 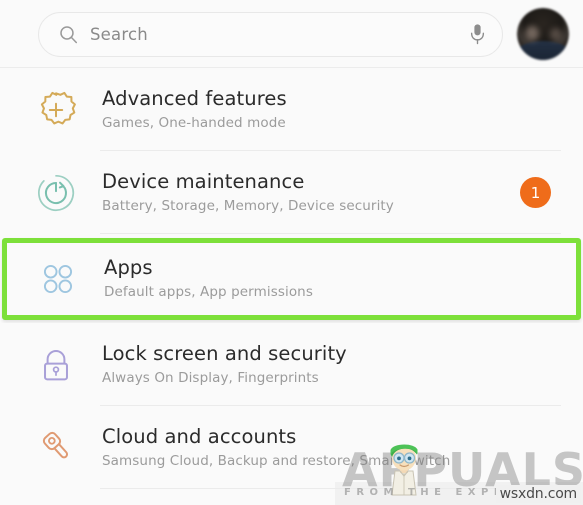 I want to click on user-avatar, so click(x=543, y=34).